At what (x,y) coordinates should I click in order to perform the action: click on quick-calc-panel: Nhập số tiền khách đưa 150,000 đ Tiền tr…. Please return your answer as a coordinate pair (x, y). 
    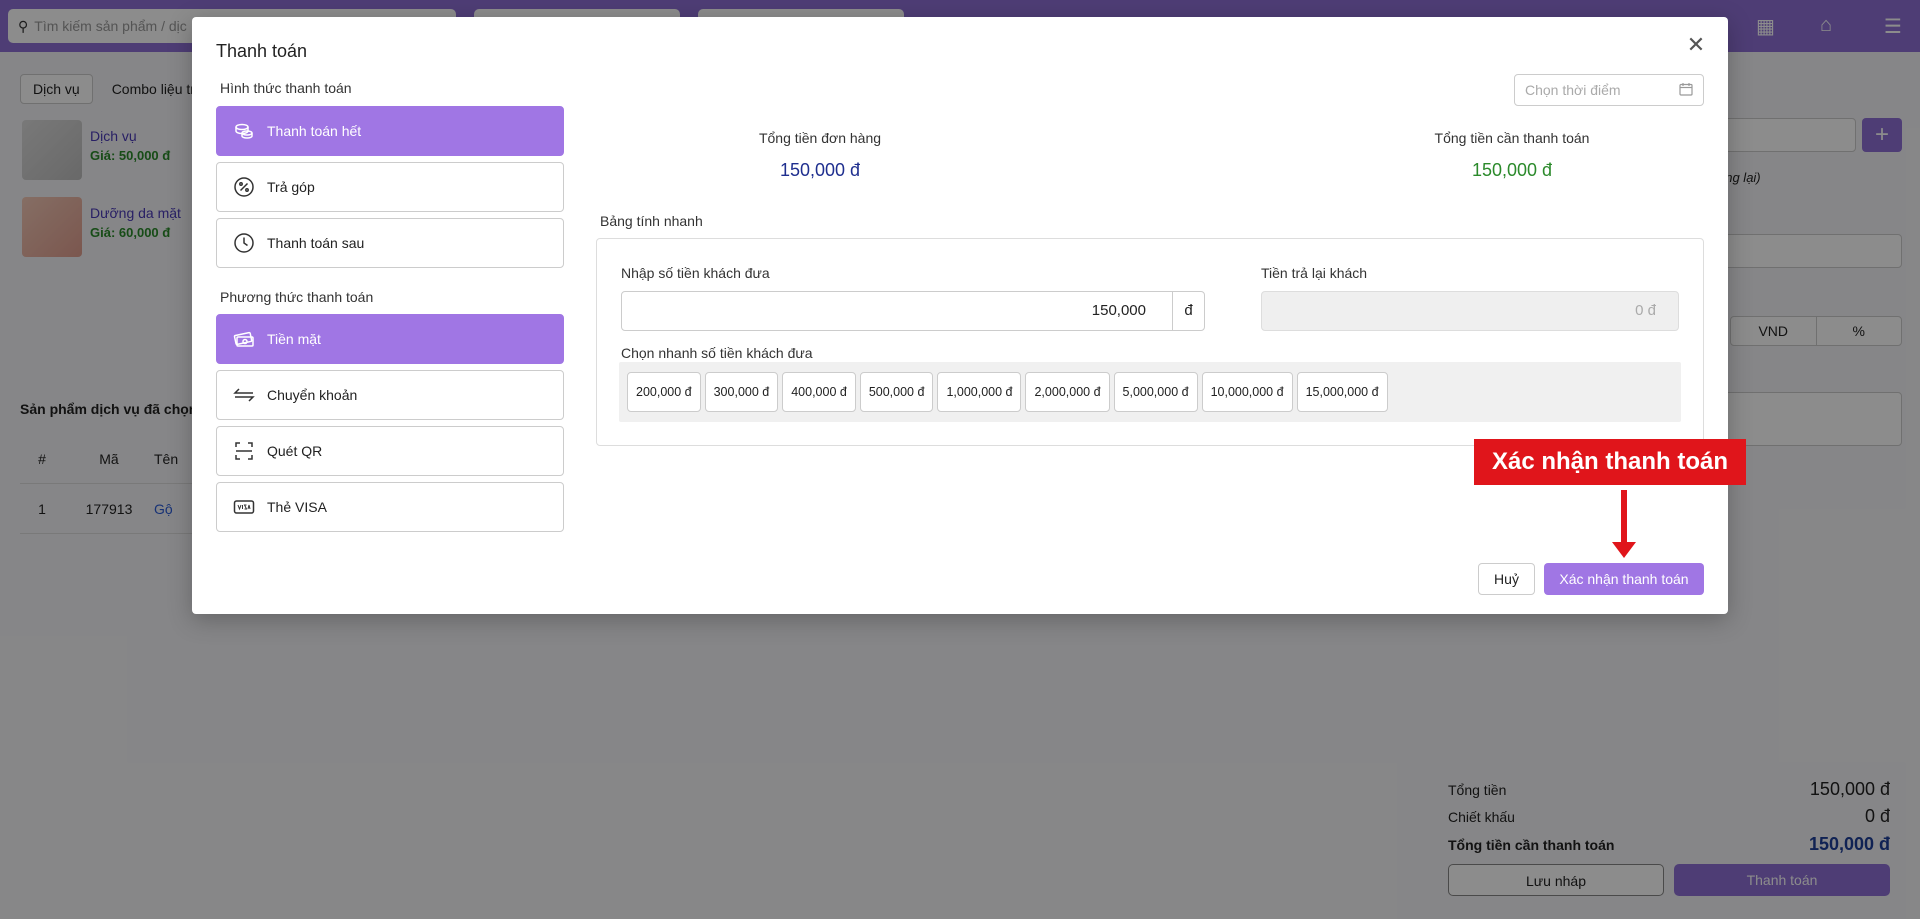
    Looking at the image, I should click on (1150, 342).